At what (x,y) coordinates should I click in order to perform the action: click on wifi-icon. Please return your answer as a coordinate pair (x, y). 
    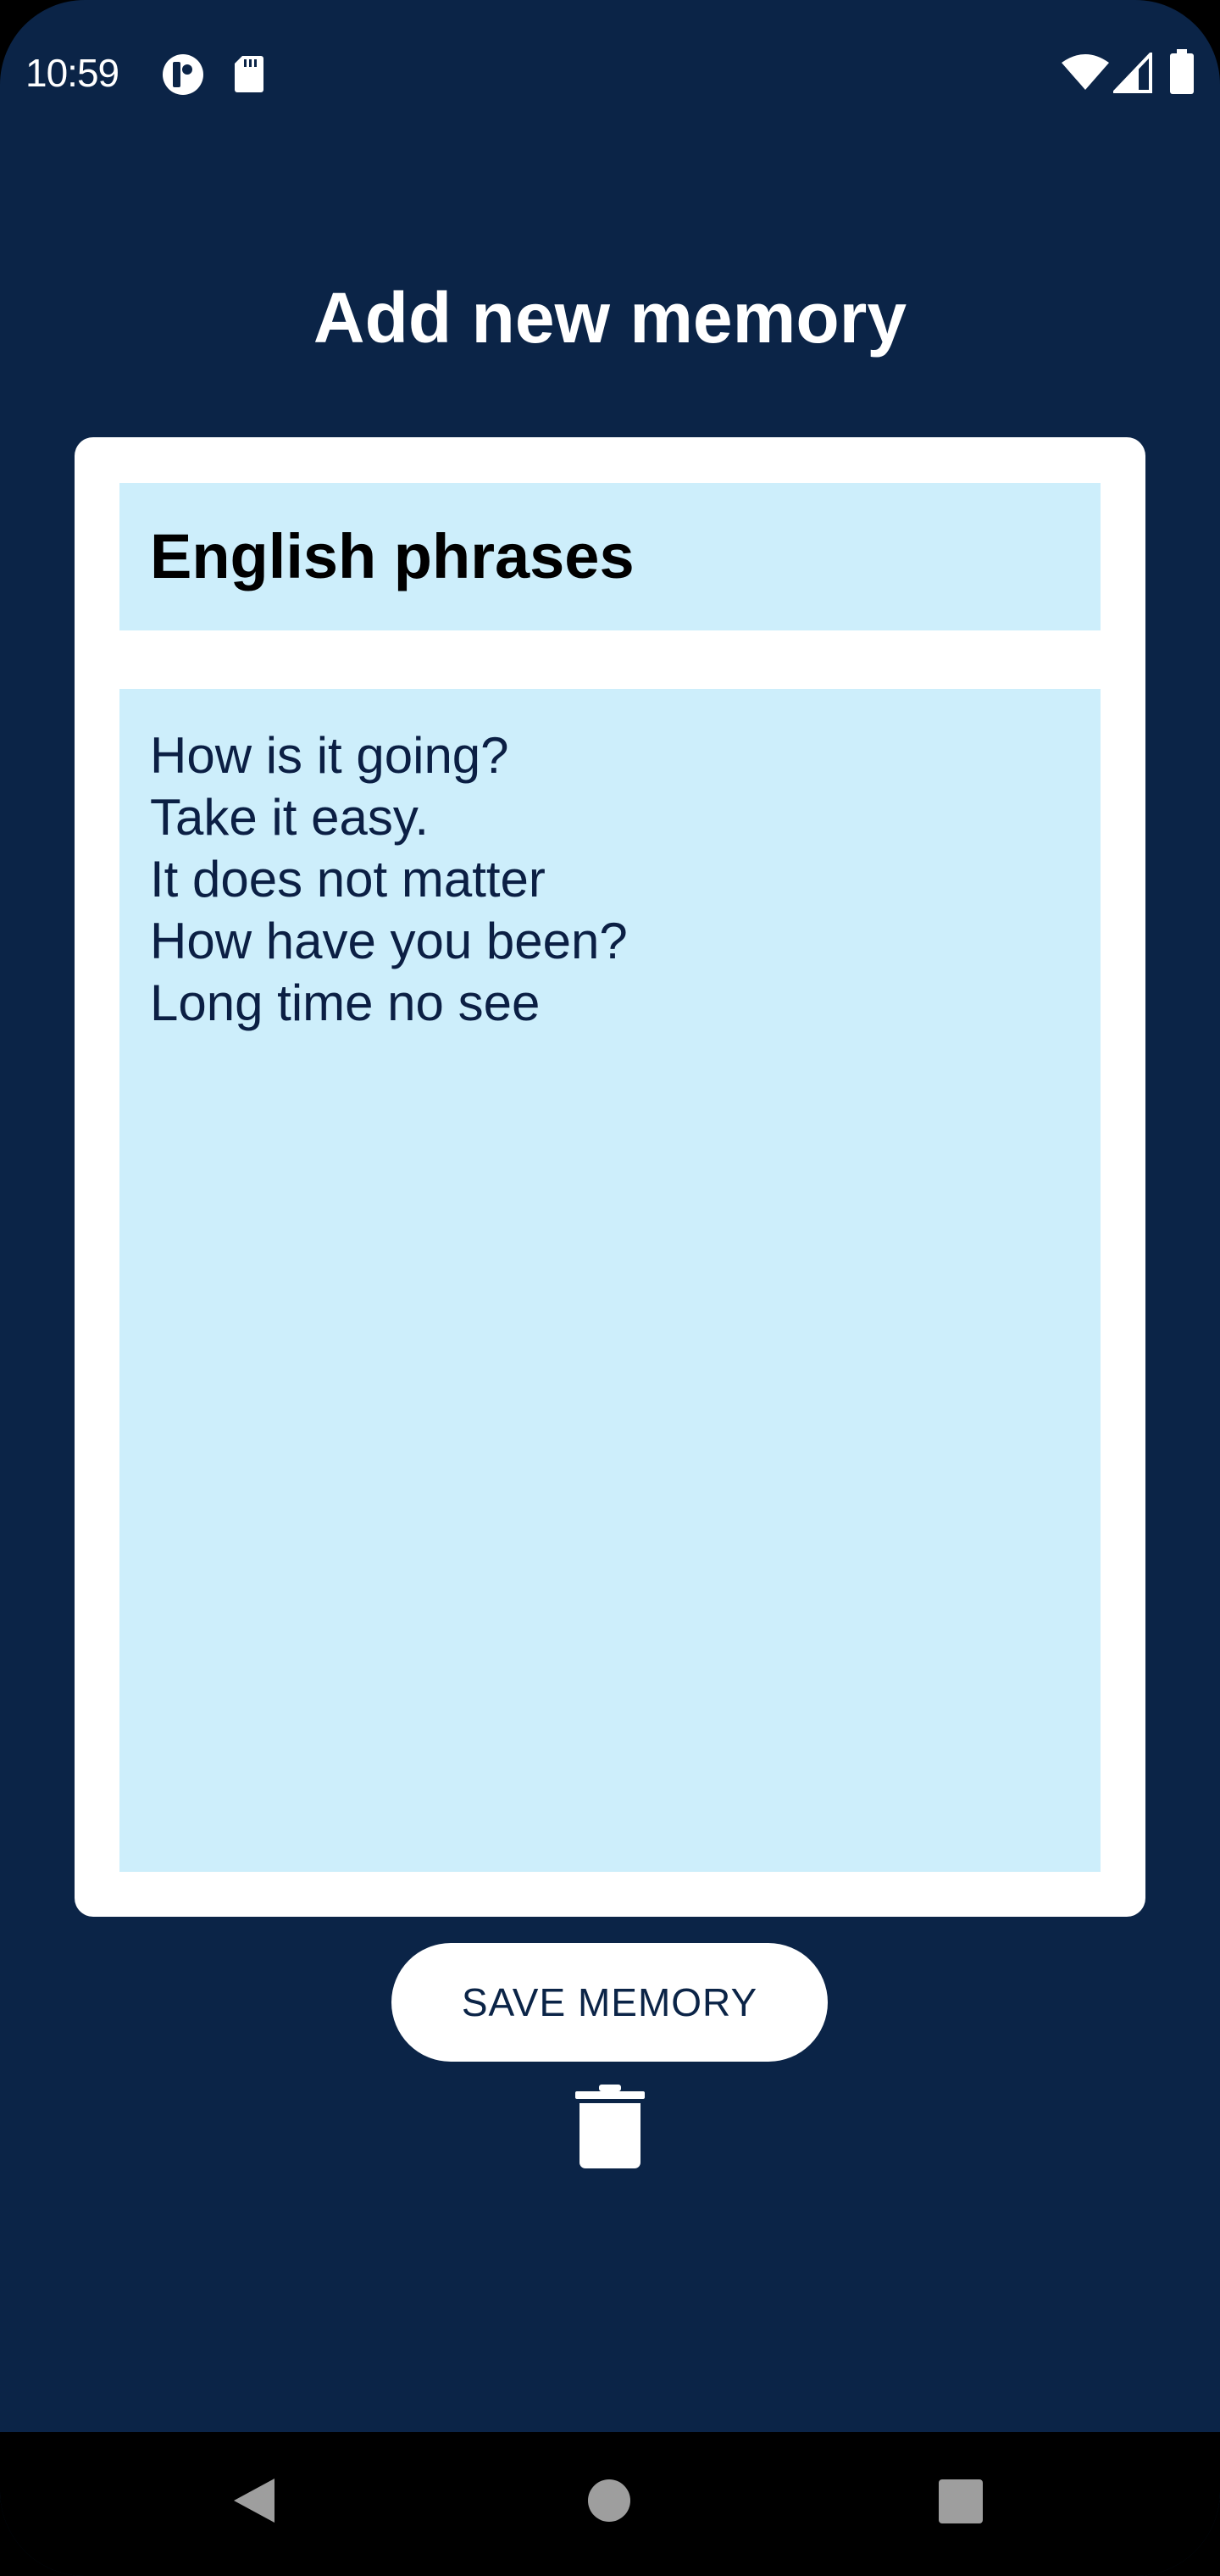
    Looking at the image, I should click on (1085, 72).